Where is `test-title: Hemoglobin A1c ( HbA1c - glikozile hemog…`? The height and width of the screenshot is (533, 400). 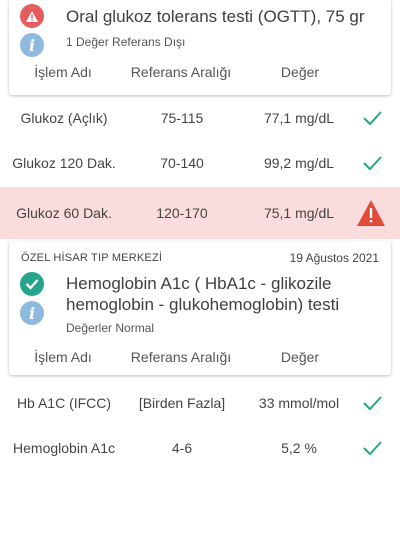 test-title: Hemoglobin A1c ( HbA1c - glikozile hemog… is located at coordinates (203, 294).